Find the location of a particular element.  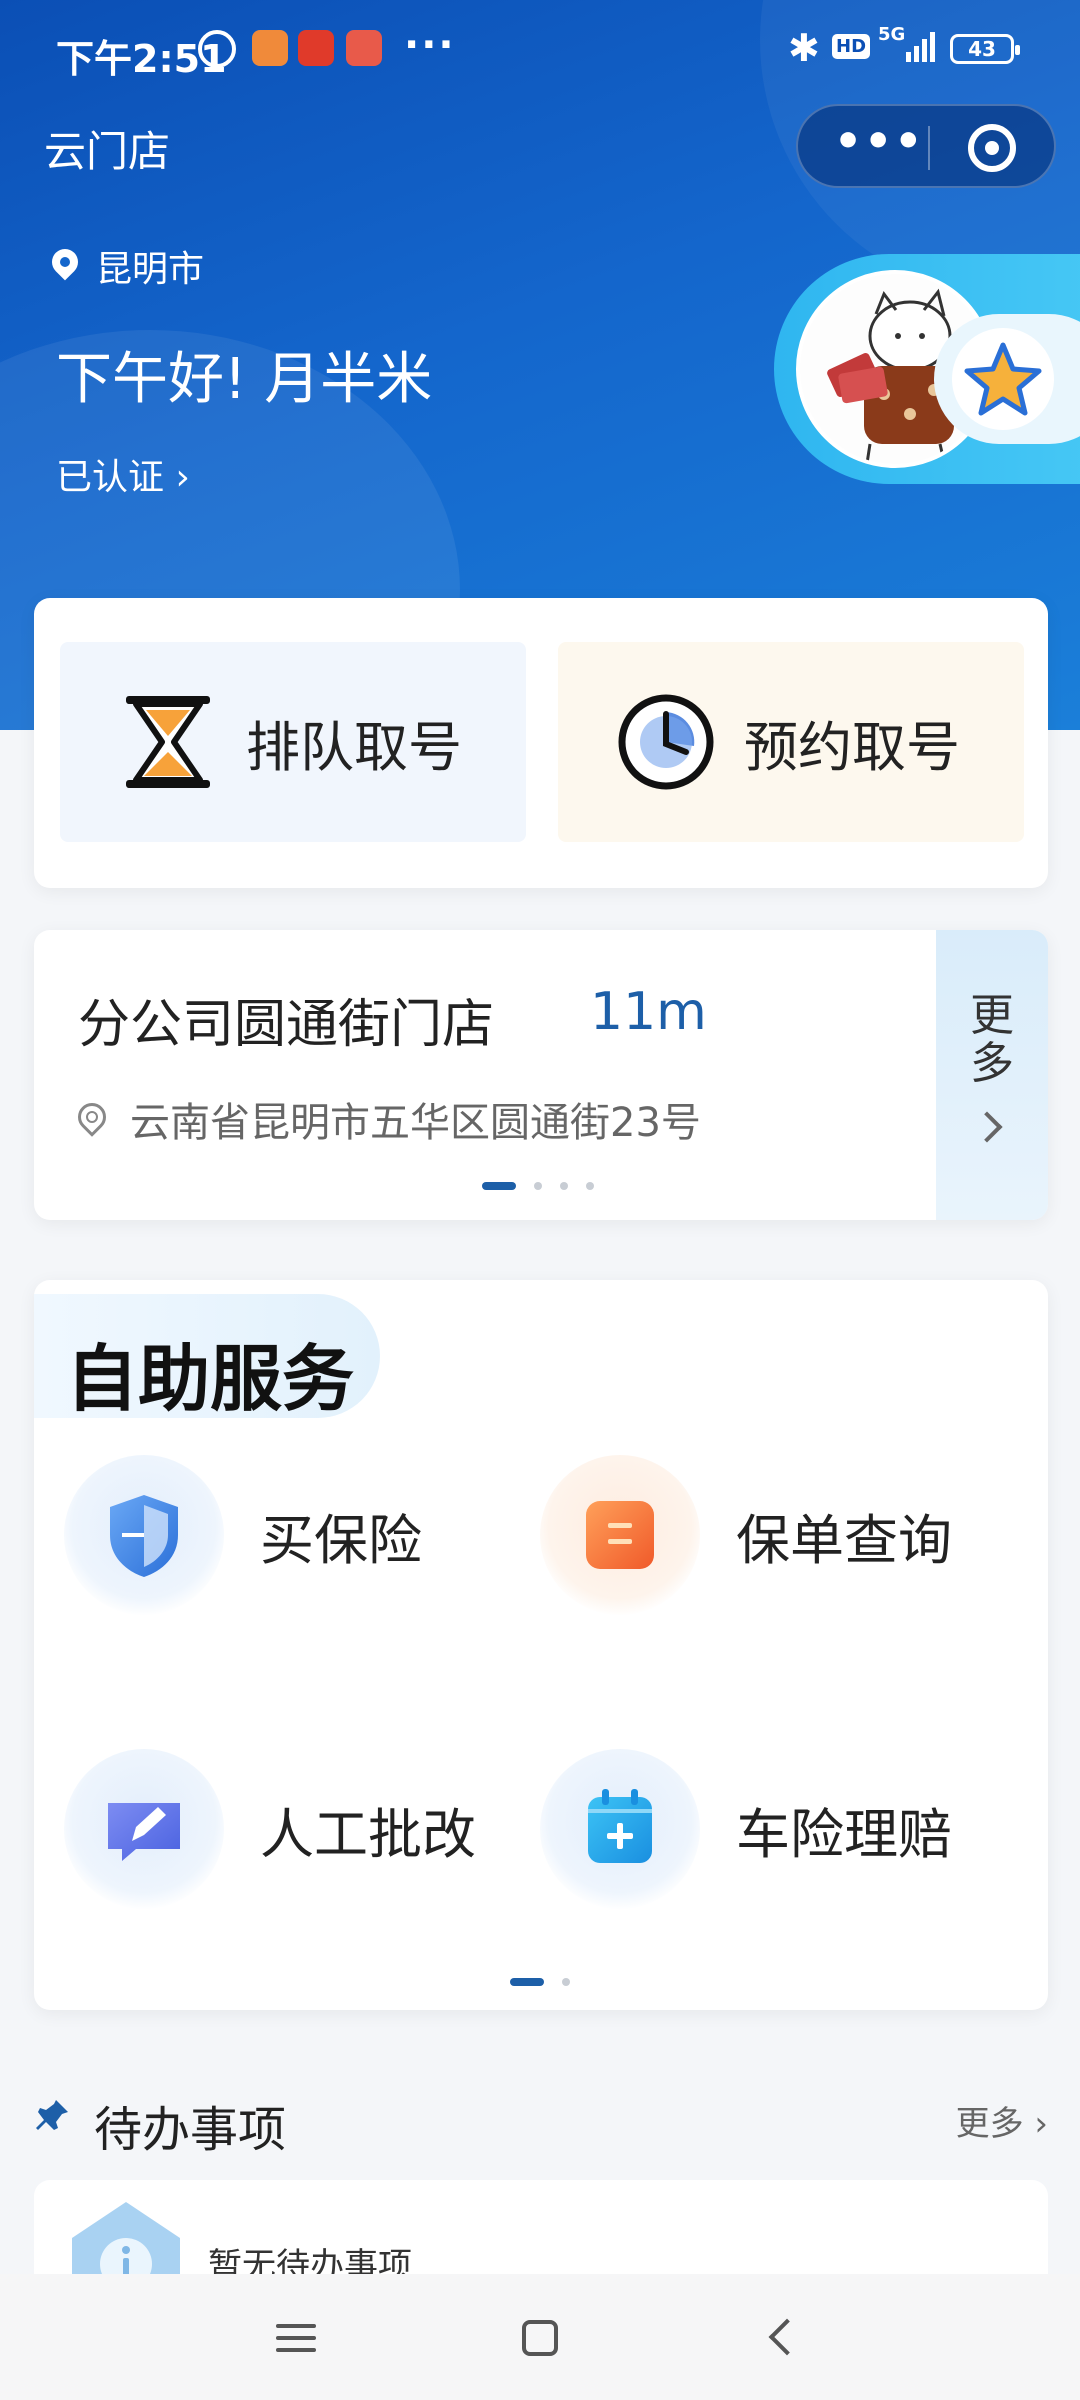

policy-query-button: 保单查询 is located at coordinates (770, 1535).